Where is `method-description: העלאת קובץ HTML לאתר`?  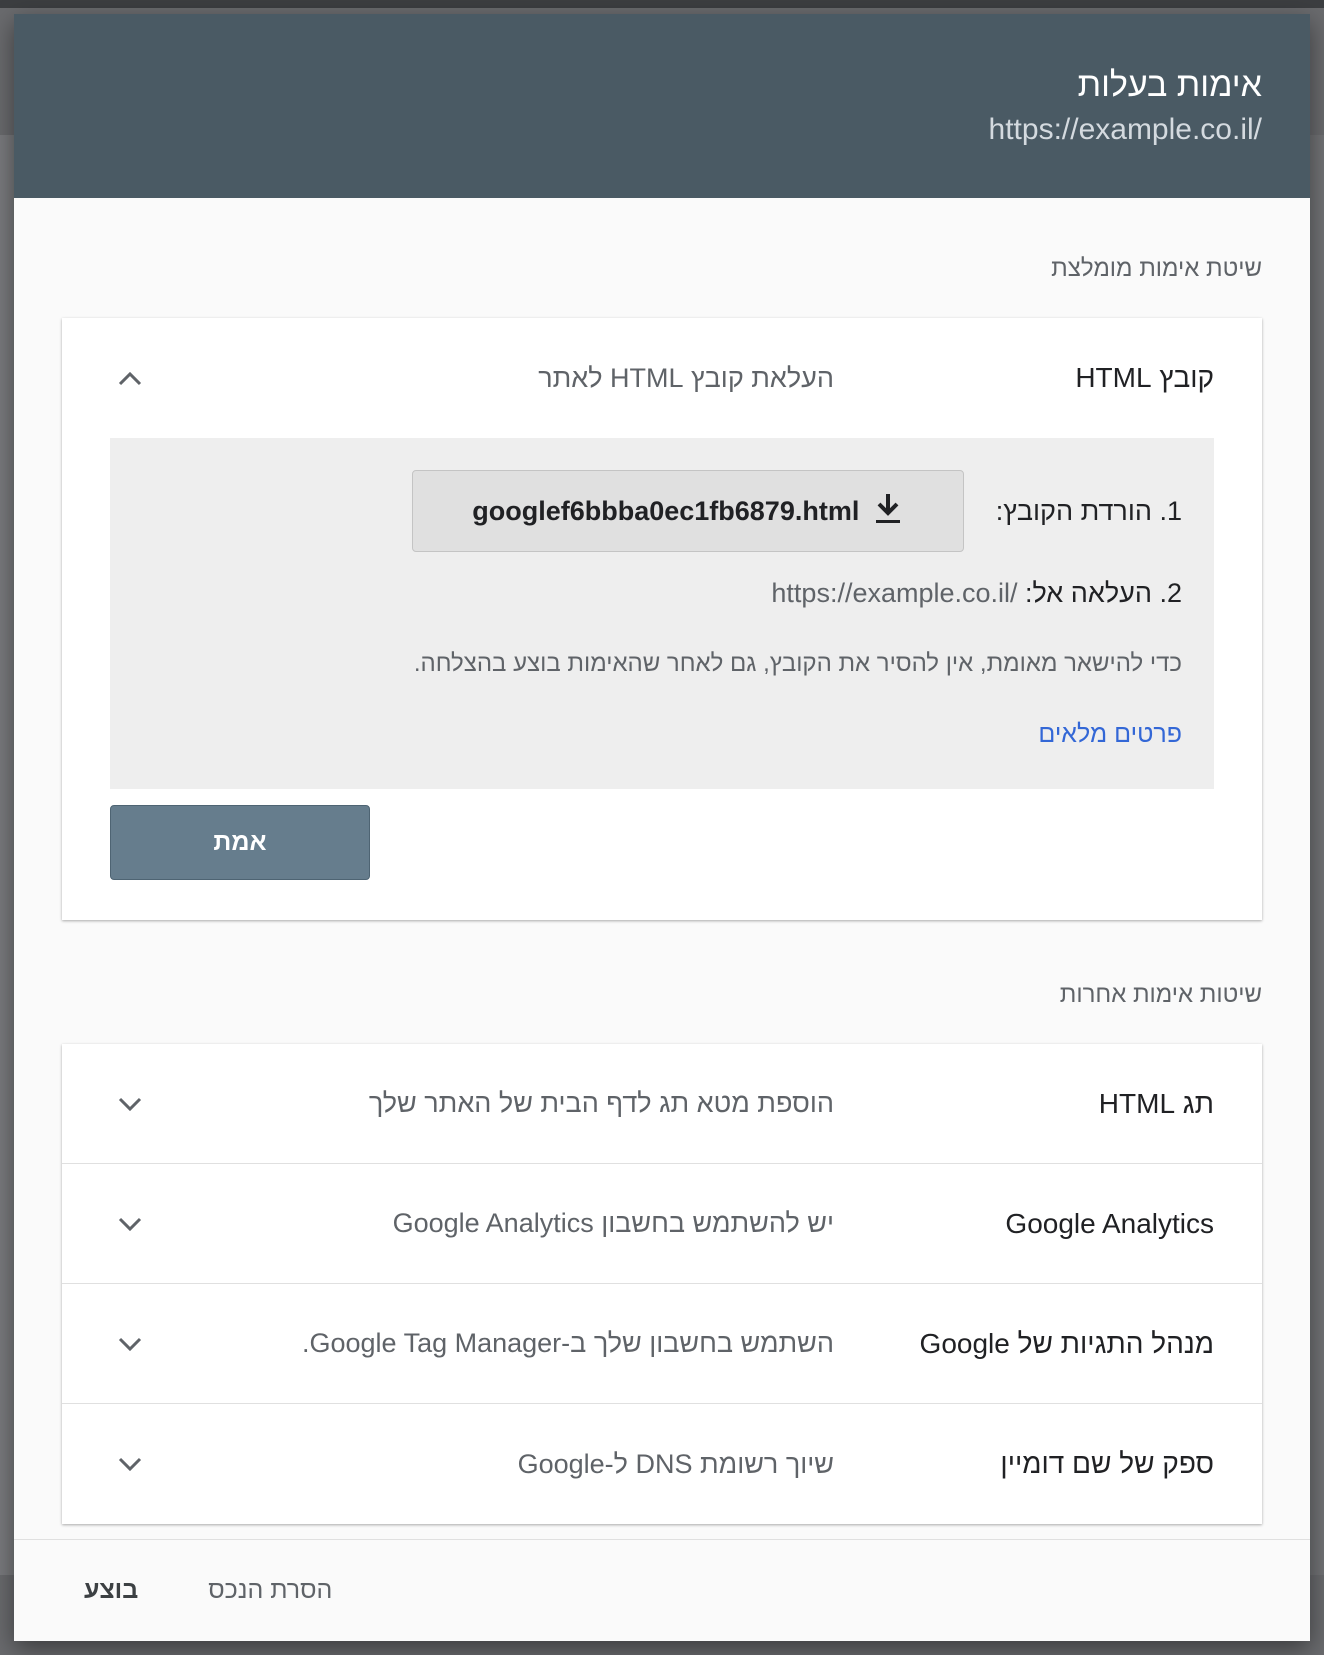 method-description: העלאת קובץ HTML לאתר is located at coordinates (686, 377).